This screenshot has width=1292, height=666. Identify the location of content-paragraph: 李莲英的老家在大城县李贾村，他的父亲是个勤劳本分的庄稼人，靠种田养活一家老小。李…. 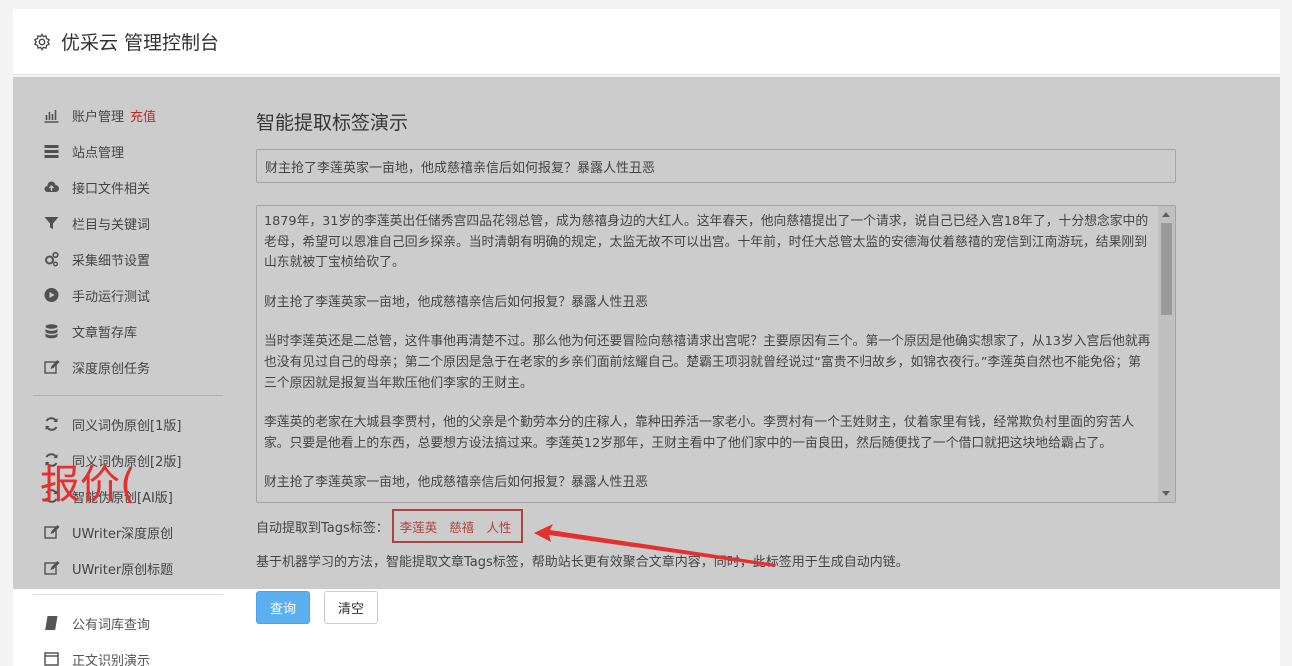
(699, 433).